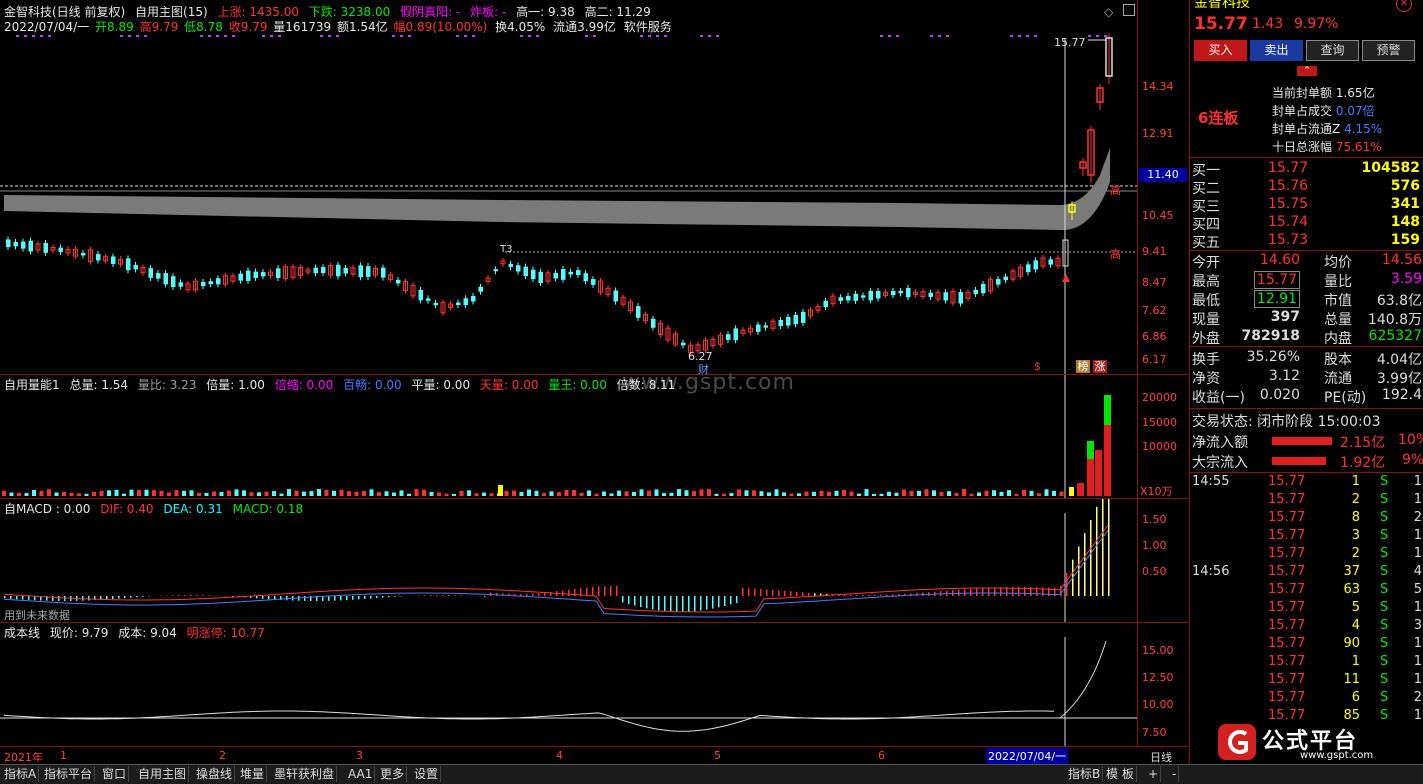 Image resolution: width=1423 pixels, height=784 pixels. I want to click on rank-badge: 榜, so click(1083, 366).